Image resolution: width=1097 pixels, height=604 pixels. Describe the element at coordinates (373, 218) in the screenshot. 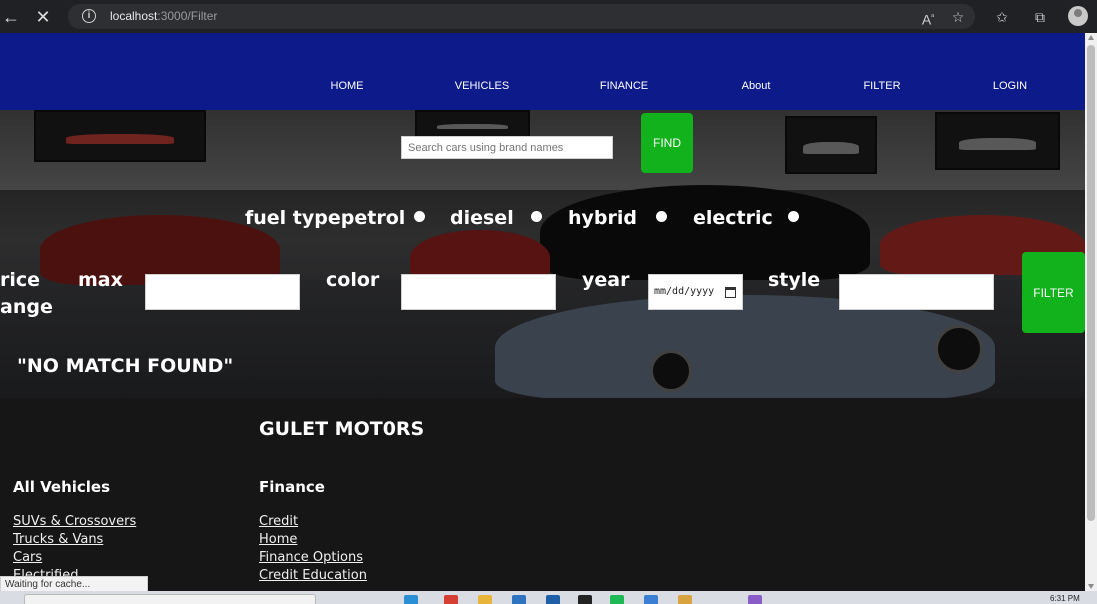

I see `fuel-option-petrol-label: petrol` at that location.